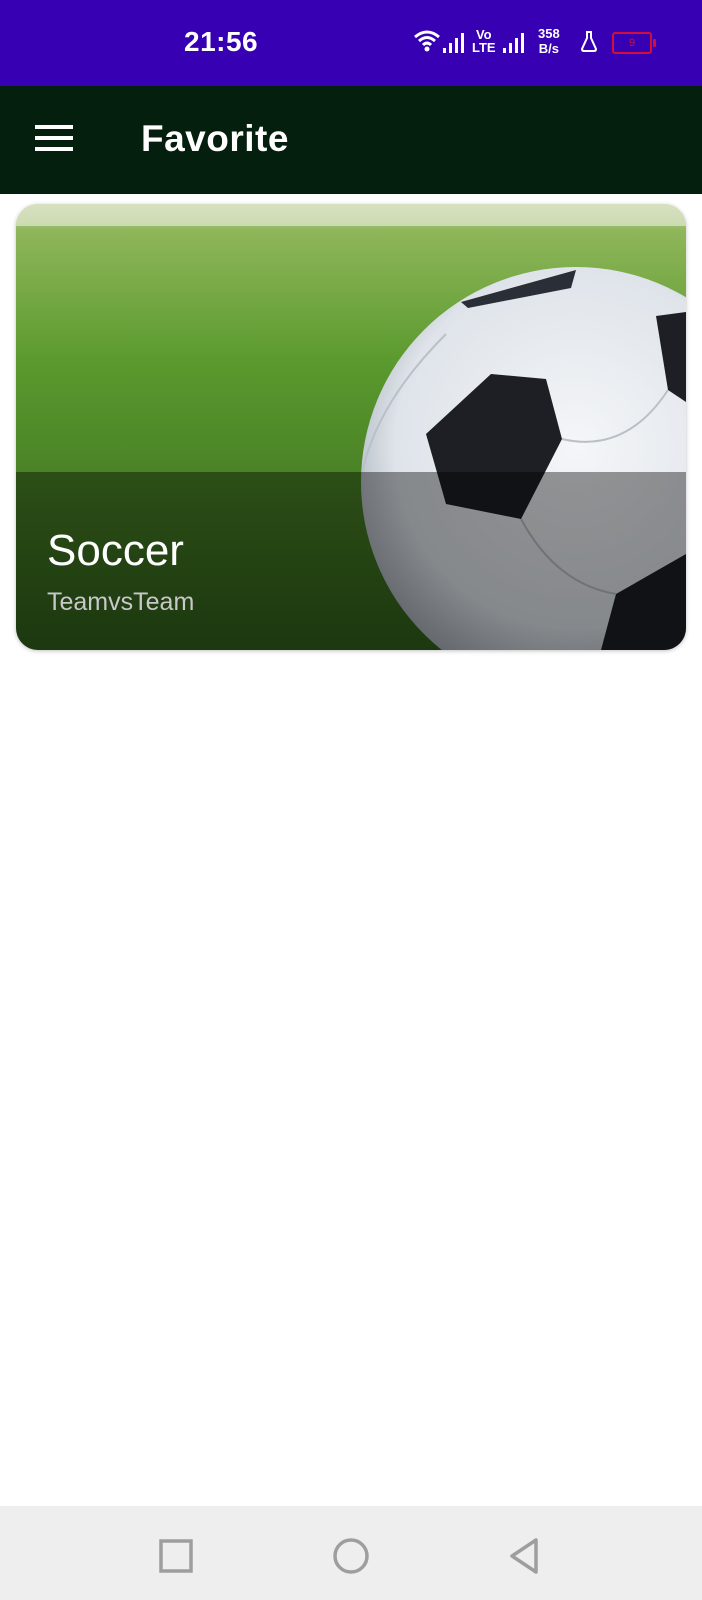 This screenshot has height=1600, width=702. I want to click on home-button, so click(351, 1556).